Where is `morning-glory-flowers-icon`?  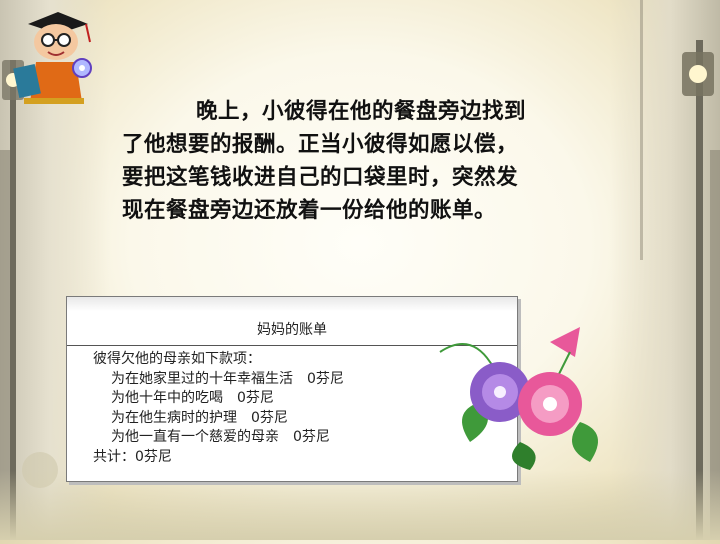 morning-glory-flowers-icon is located at coordinates (518, 398).